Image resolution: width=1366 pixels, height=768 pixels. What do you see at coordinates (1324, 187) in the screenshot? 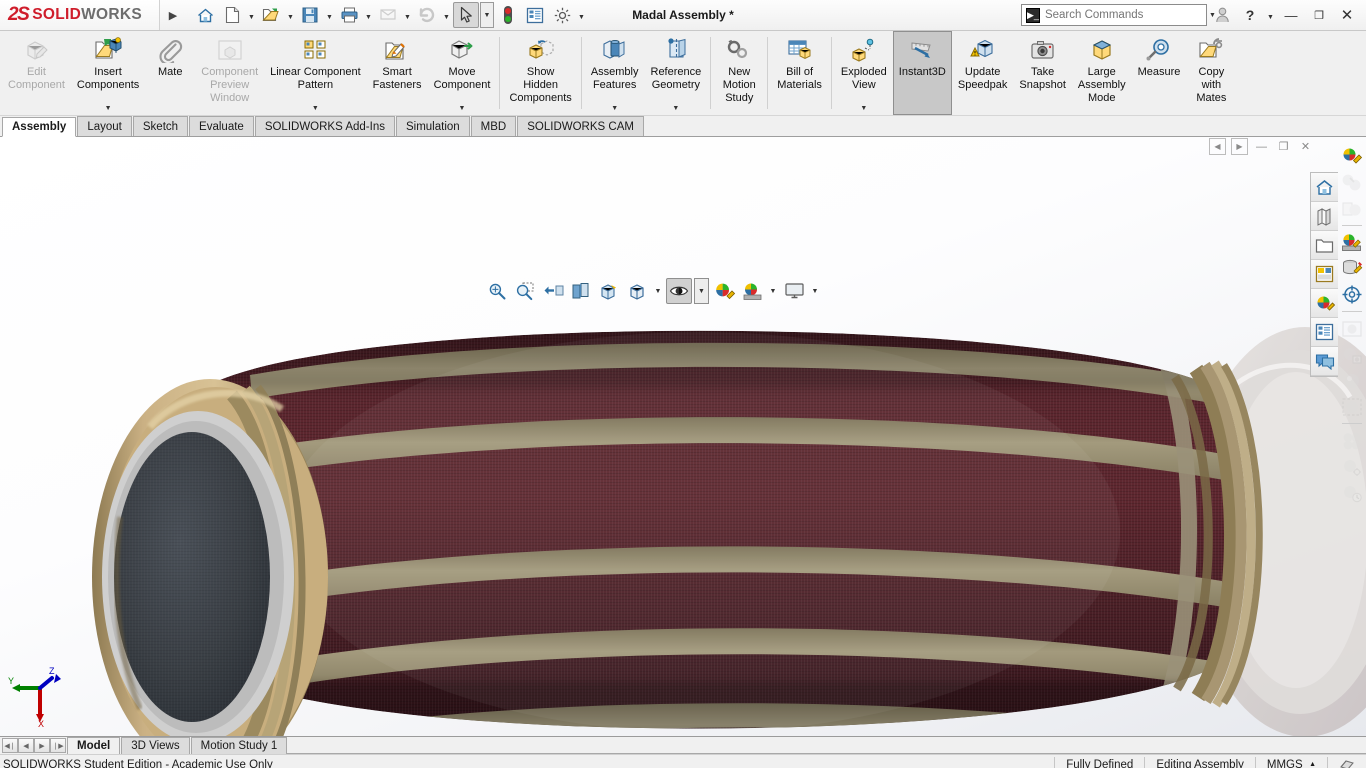
I see `task-pane-resources-icon` at bounding box center [1324, 187].